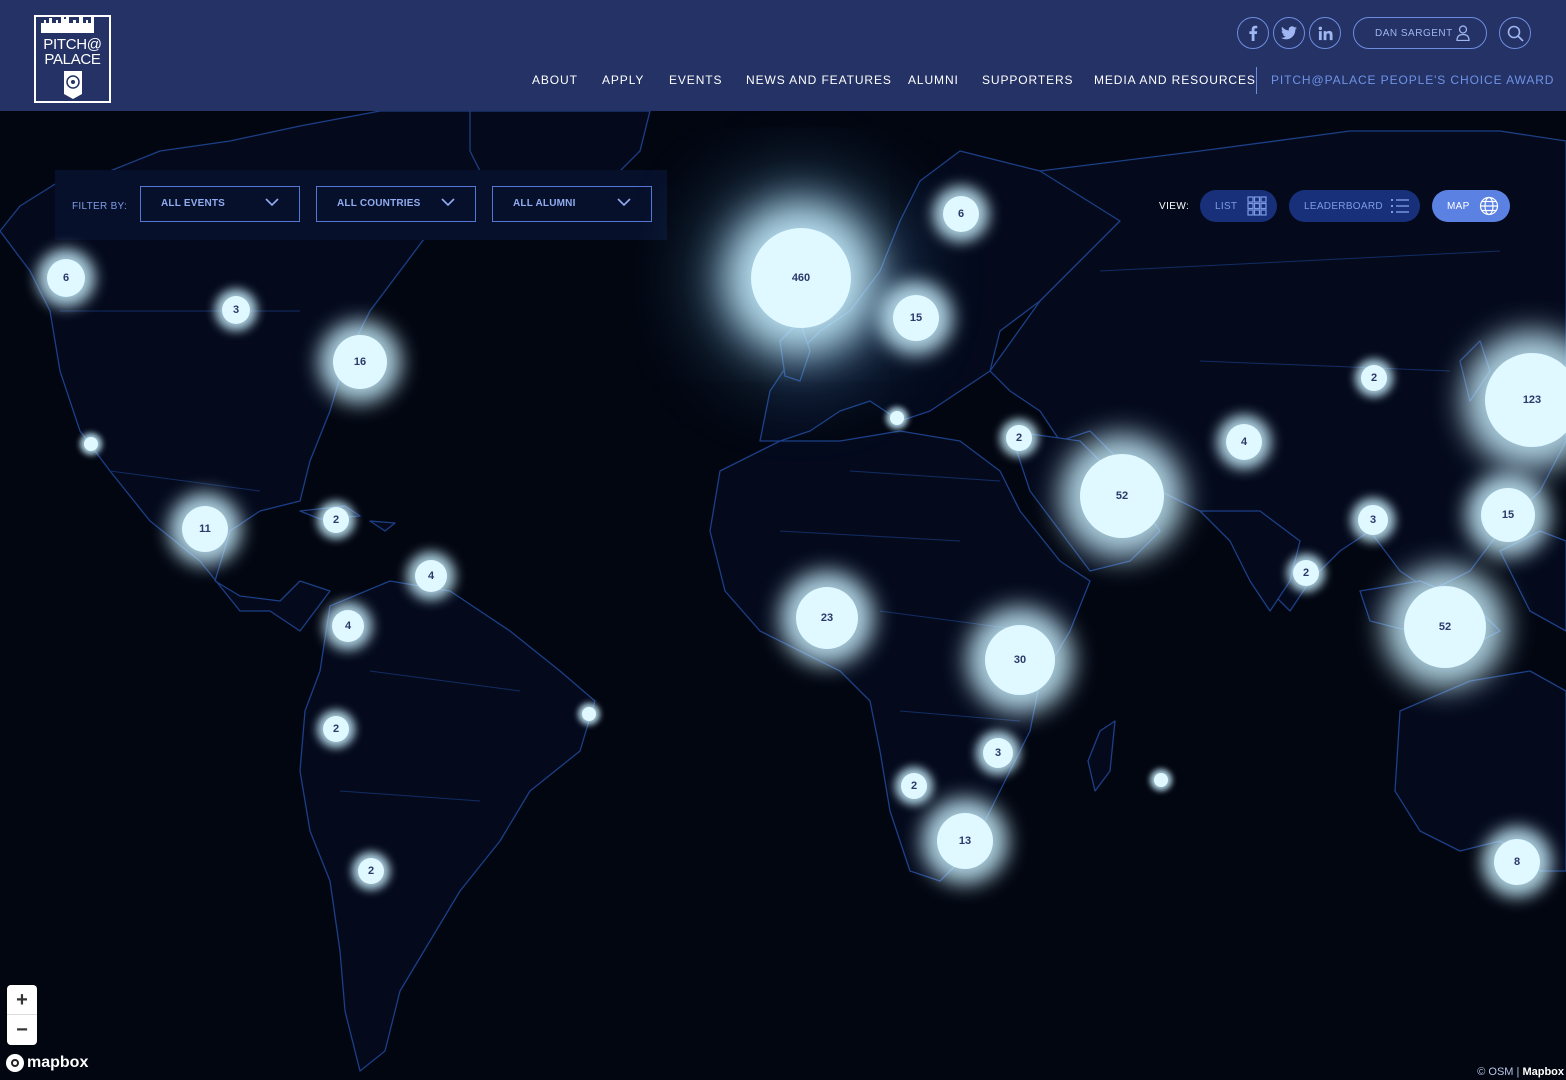 The image size is (1566, 1080). Describe the element at coordinates (1400, 206) in the screenshot. I see `list-icon` at that location.